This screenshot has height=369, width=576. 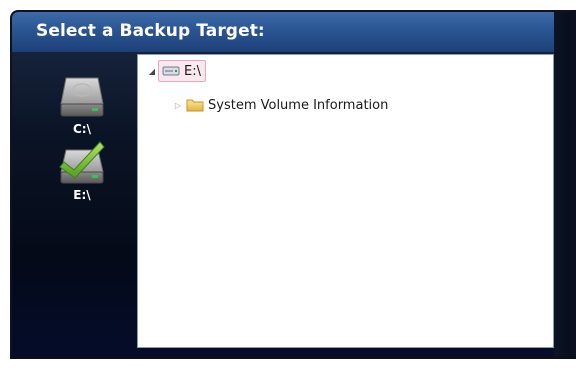 I want to click on tree-node-root-selected: E:\, so click(x=182, y=71).